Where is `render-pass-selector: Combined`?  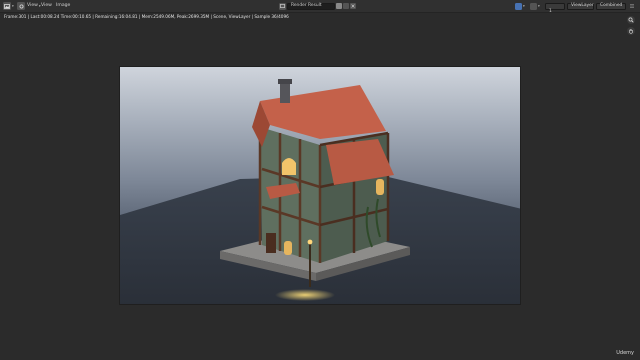 render-pass-selector: Combined is located at coordinates (611, 6).